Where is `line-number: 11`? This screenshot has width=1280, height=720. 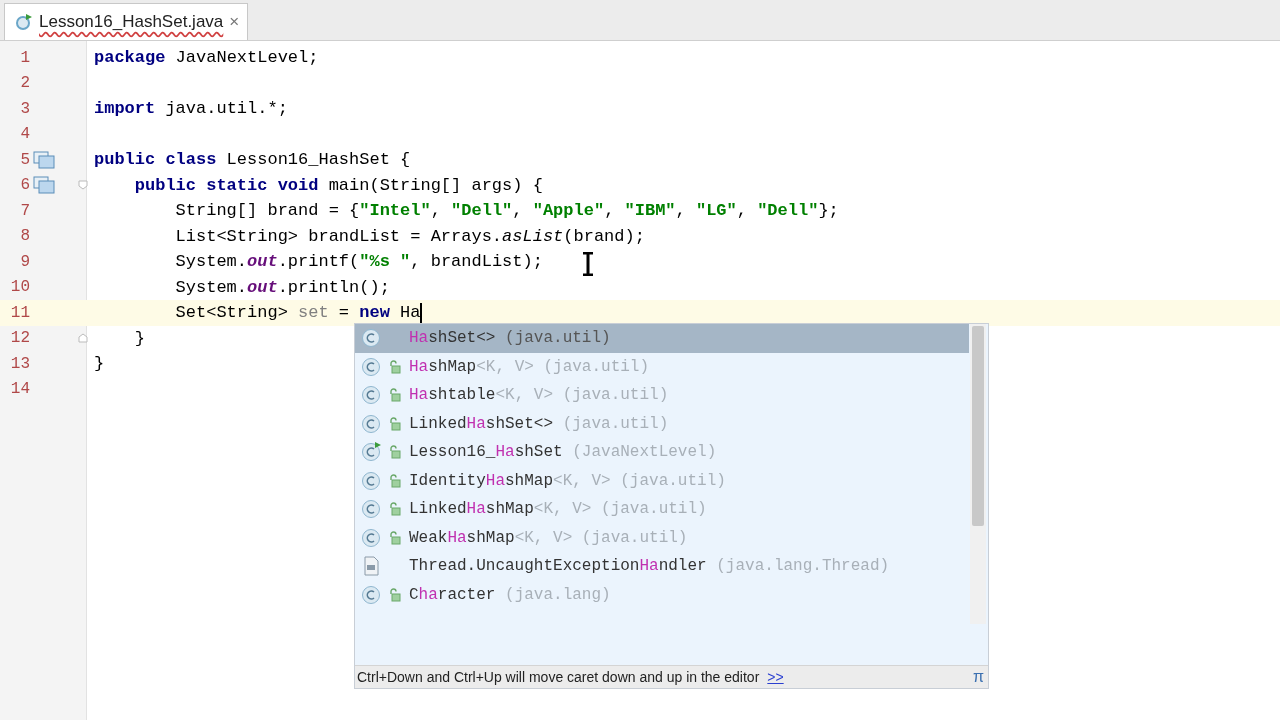 line-number: 11 is located at coordinates (19, 312).